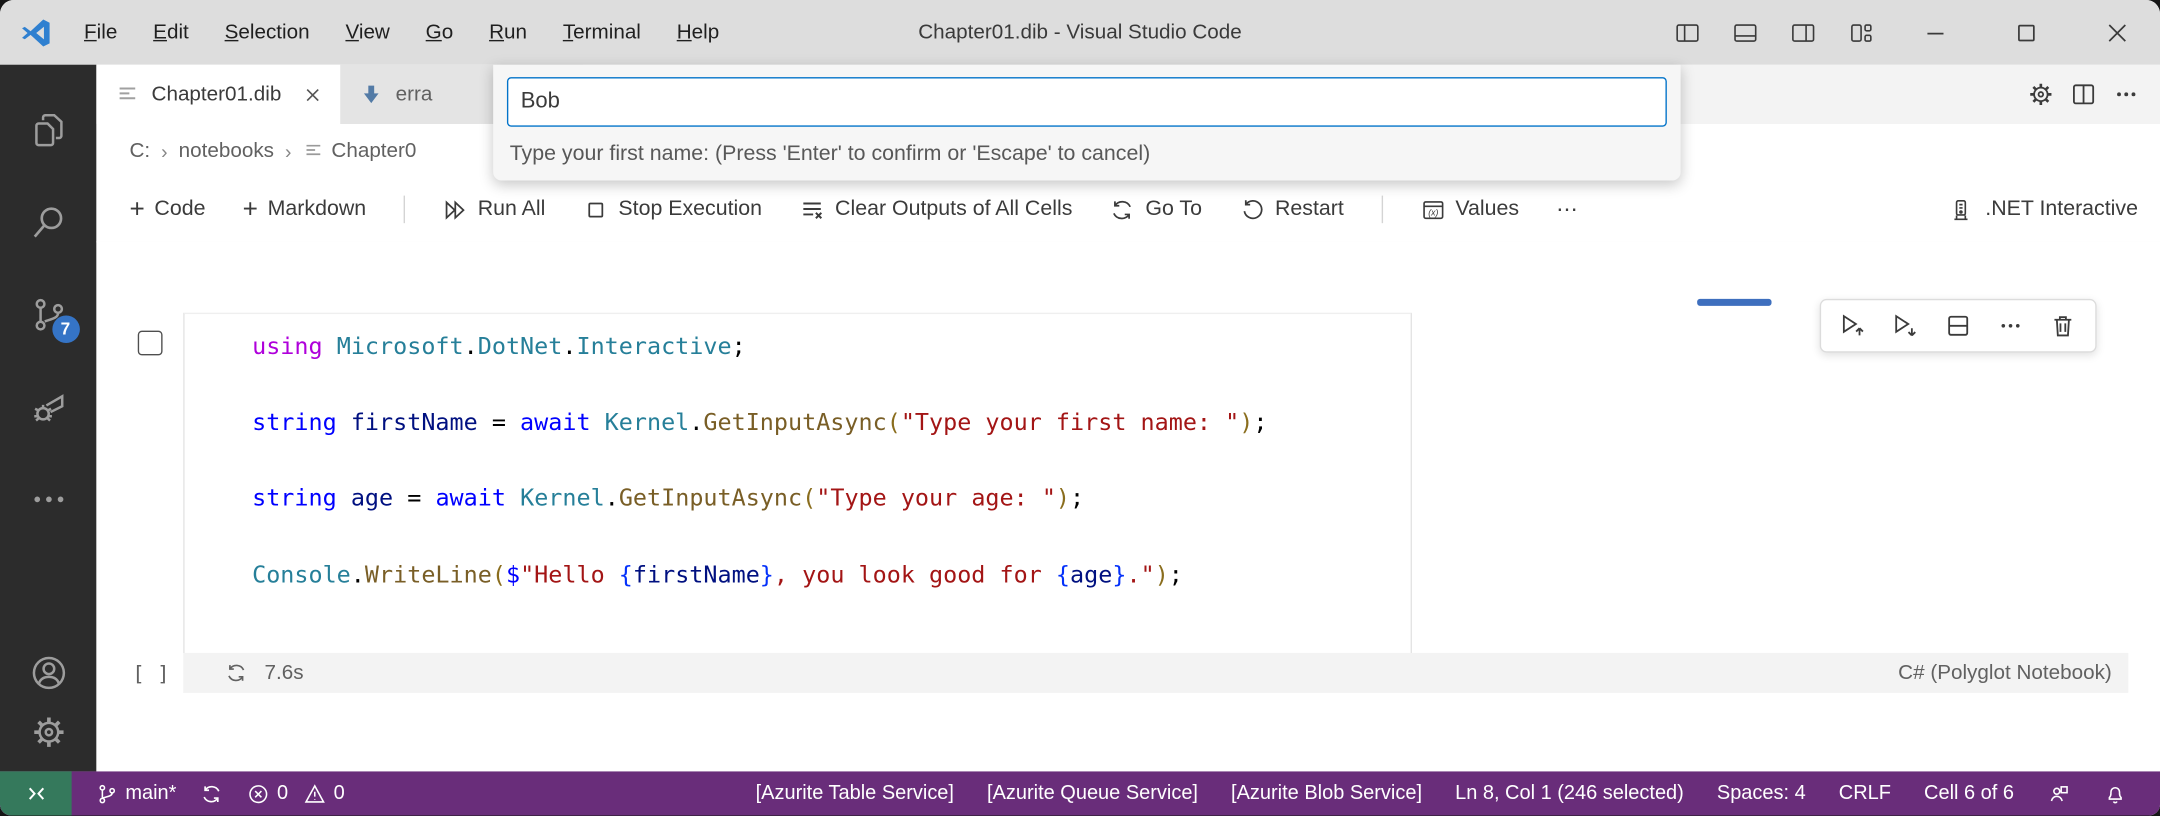  Describe the element at coordinates (2027, 33) in the screenshot. I see `maximize-button` at that location.